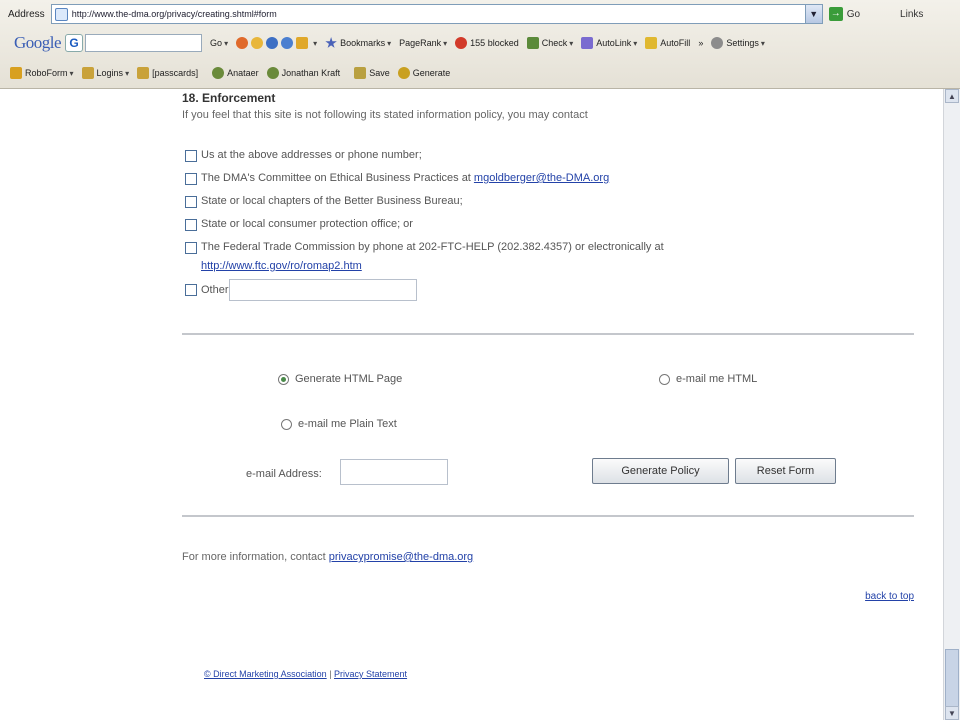 The image size is (960, 721). What do you see at coordinates (700, 43) in the screenshot?
I see `more-chevron: »` at bounding box center [700, 43].